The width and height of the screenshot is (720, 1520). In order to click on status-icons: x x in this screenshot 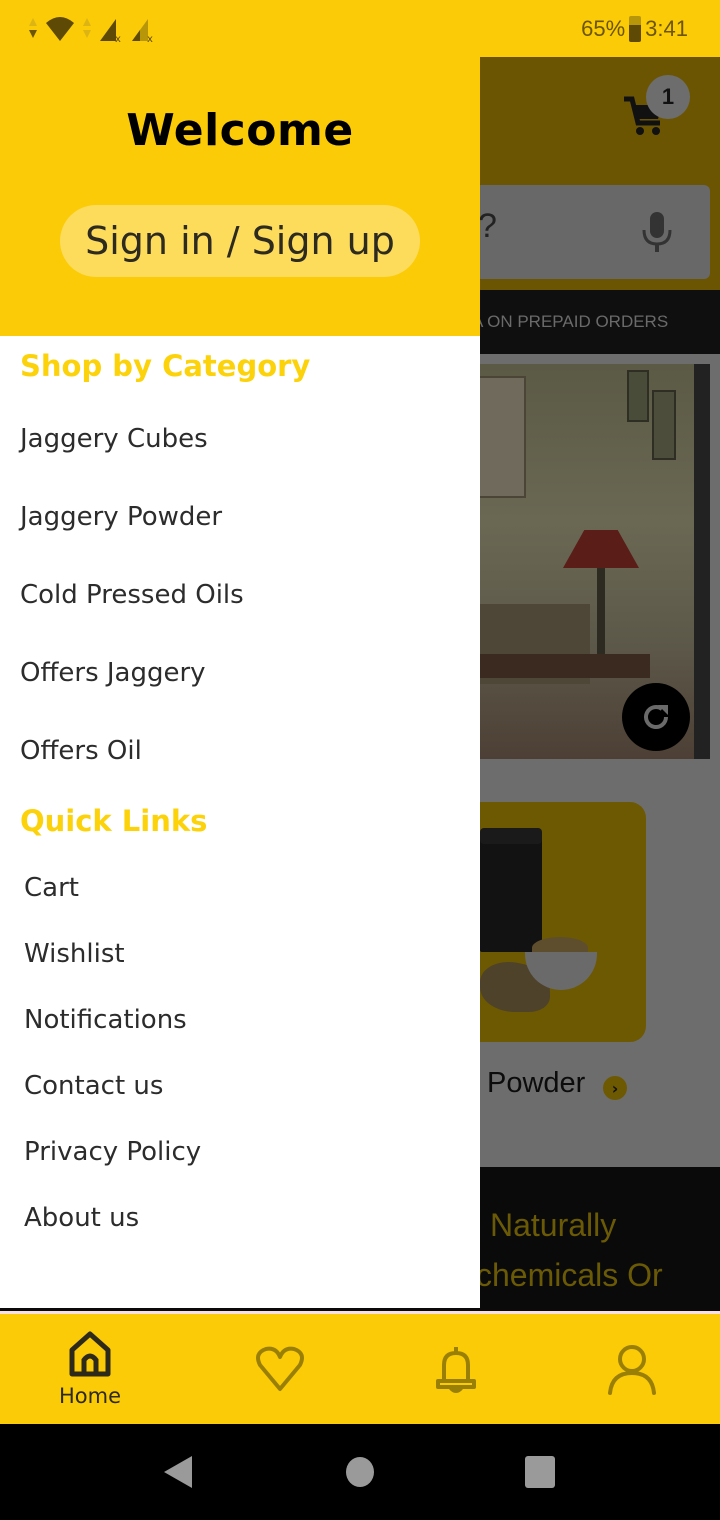, I will do `click(92, 29)`.